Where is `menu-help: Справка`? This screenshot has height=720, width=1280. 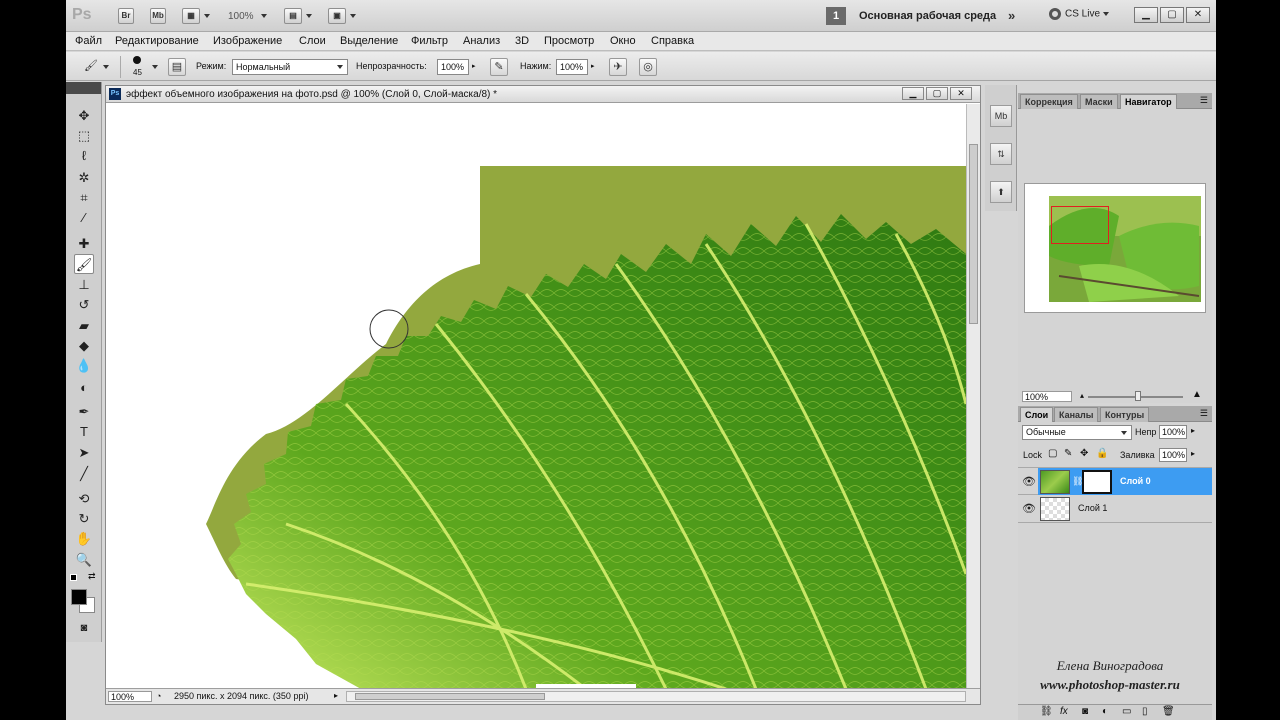
menu-help: Справка is located at coordinates (672, 41).